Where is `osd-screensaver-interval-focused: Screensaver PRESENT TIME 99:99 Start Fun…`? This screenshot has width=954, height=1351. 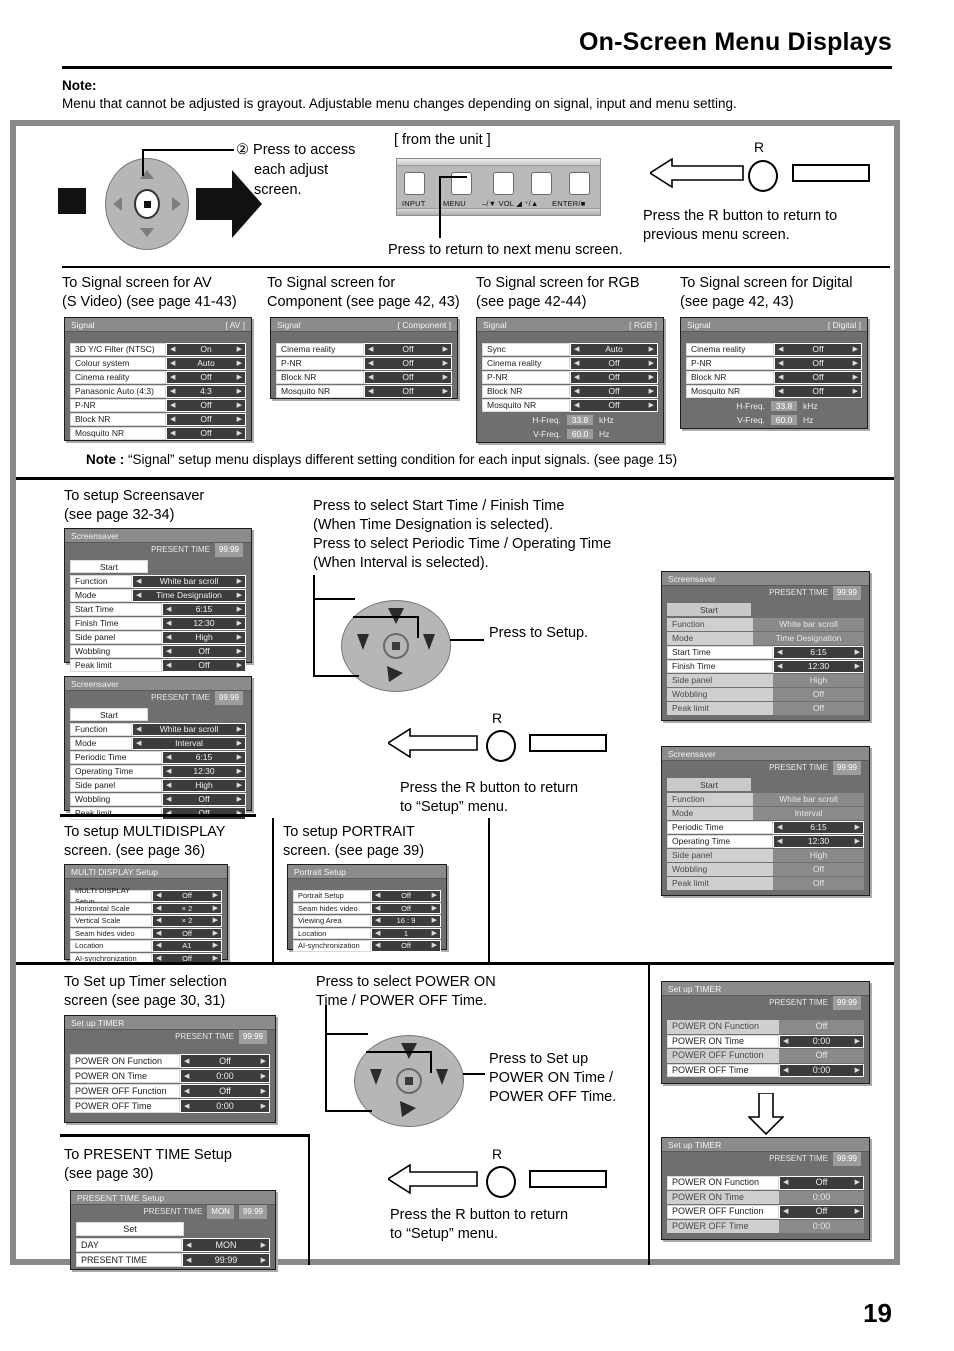 osd-screensaver-interval-focused: Screensaver PRESENT TIME 99:99 Start Fun… is located at coordinates (765, 821).